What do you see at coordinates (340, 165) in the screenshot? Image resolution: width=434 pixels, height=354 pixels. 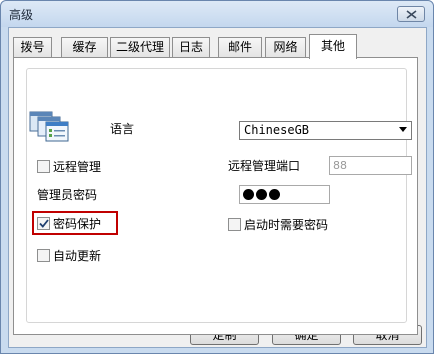 I see `remote-port-value: 88` at bounding box center [340, 165].